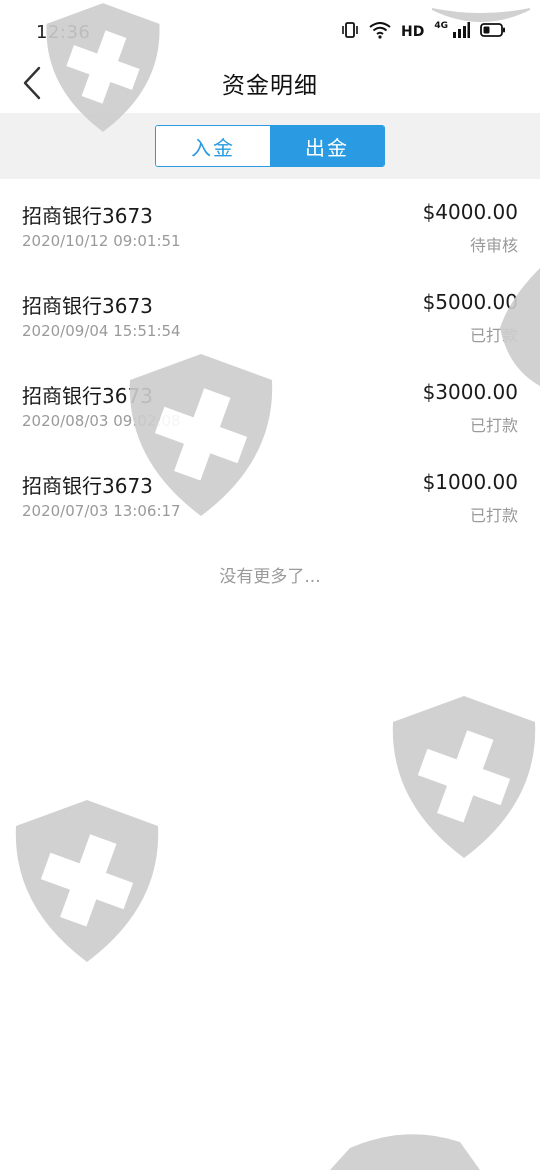 This screenshot has width=540, height=1170. I want to click on record-date: 2020/10/12 09:01:51, so click(101, 241).